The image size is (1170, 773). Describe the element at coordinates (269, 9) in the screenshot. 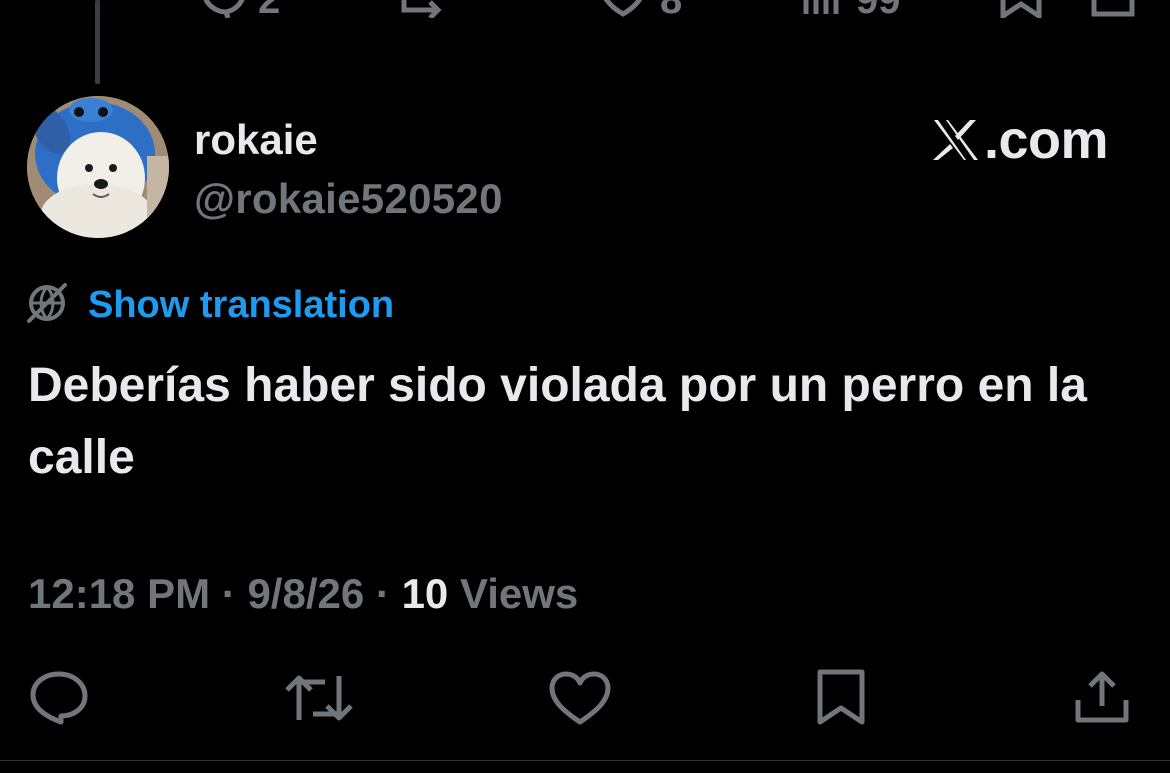

I see `previous-reply-count: 2` at that location.